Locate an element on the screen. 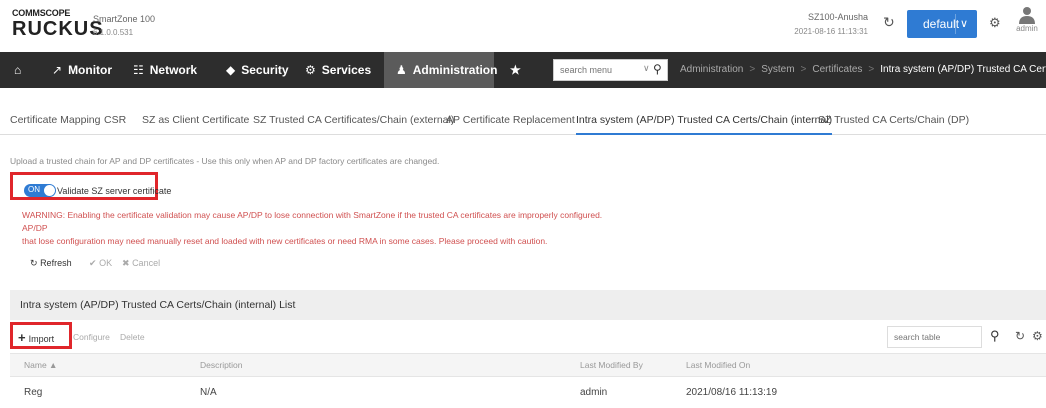 The width and height of the screenshot is (1046, 408). nav-security-label: Security is located at coordinates (265, 70).